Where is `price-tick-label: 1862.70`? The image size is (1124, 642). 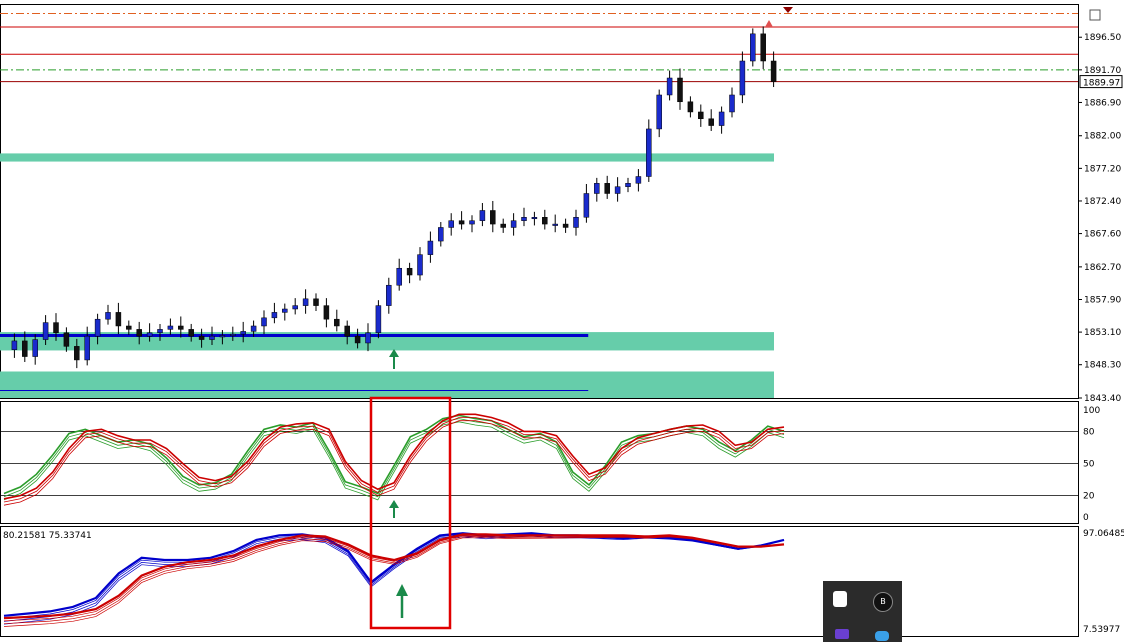
price-tick-label: 1862.70 is located at coordinates (1102, 268).